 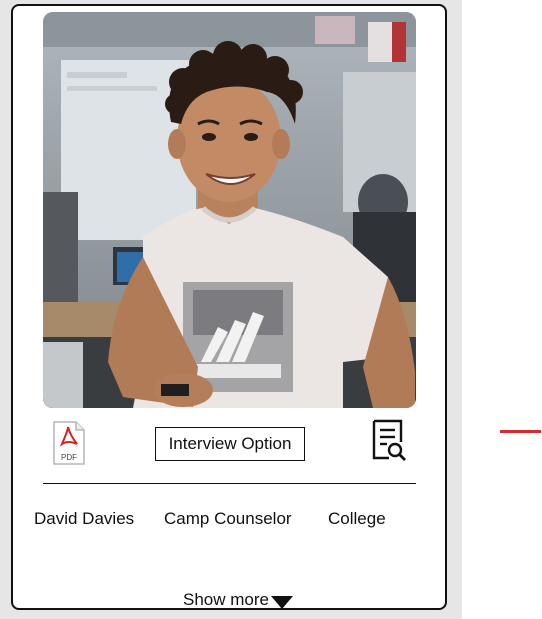 What do you see at coordinates (520, 431) in the screenshot?
I see `red-dash-indicator` at bounding box center [520, 431].